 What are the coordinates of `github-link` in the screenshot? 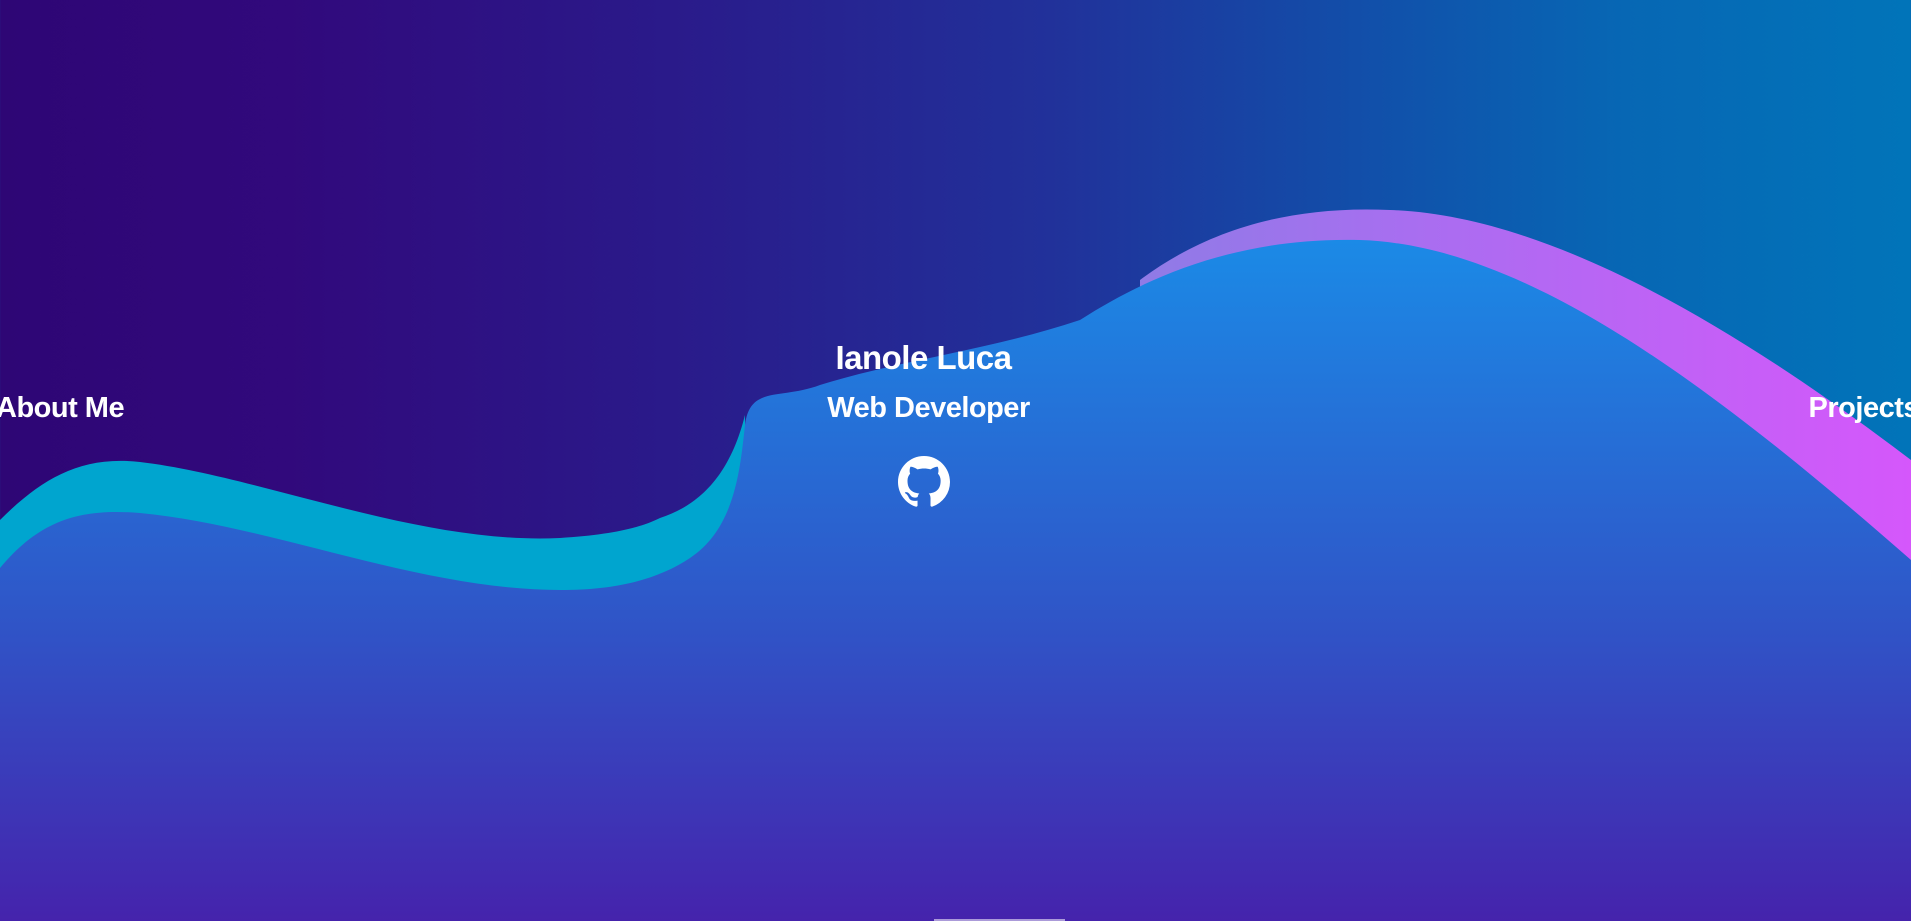 It's located at (924, 482).